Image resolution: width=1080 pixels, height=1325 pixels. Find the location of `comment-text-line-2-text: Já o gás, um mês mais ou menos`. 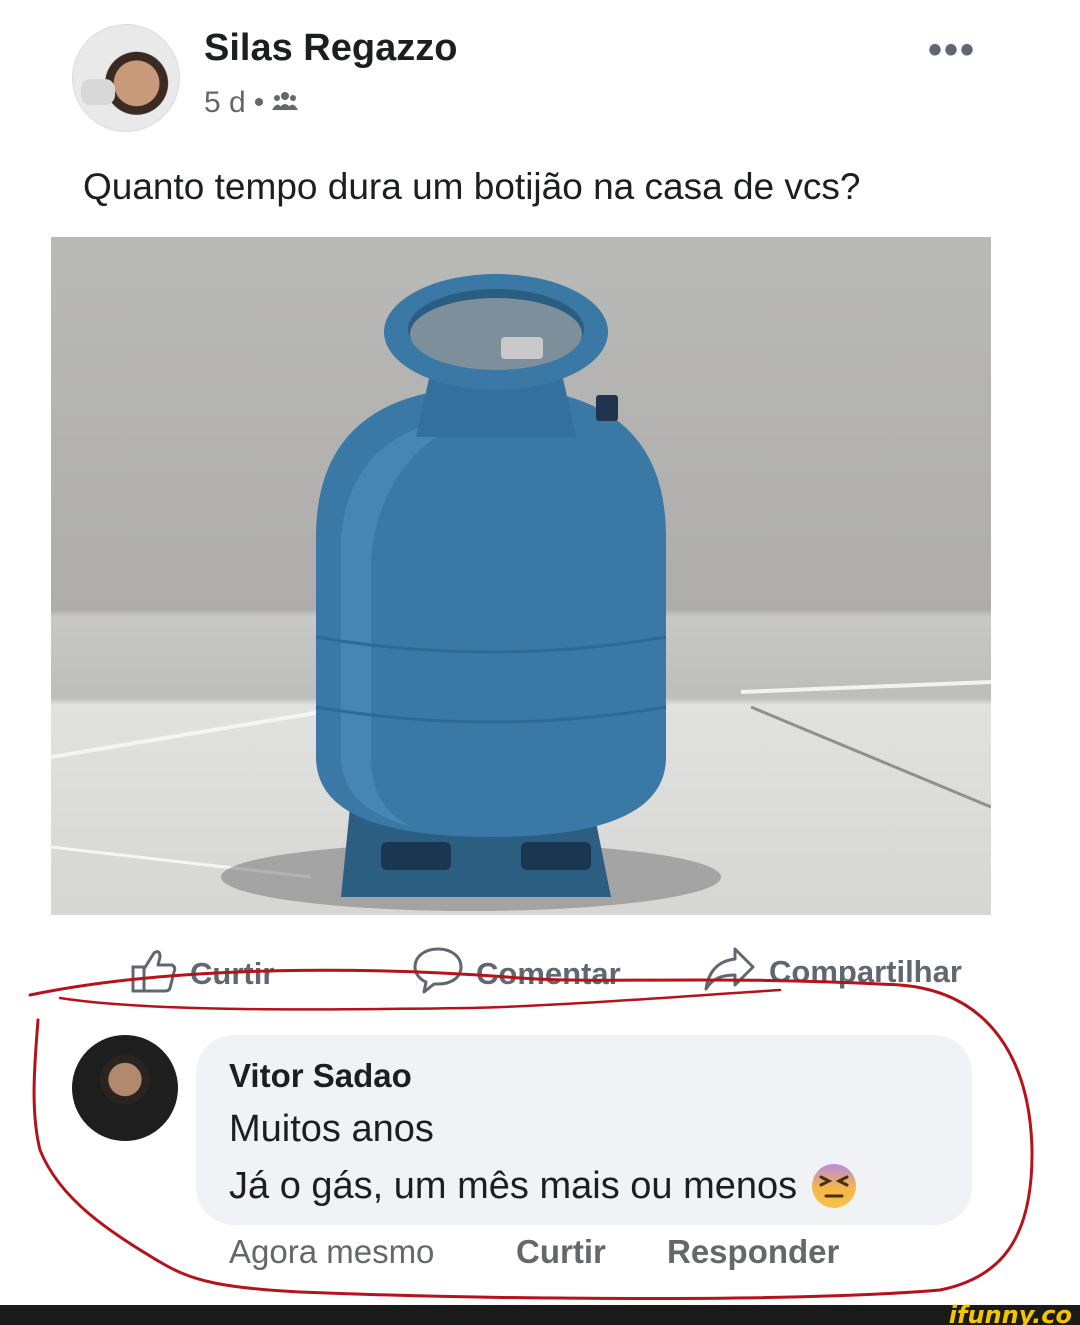

comment-text-line-2-text: Já o gás, um mês mais ou menos is located at coordinates (513, 1185).